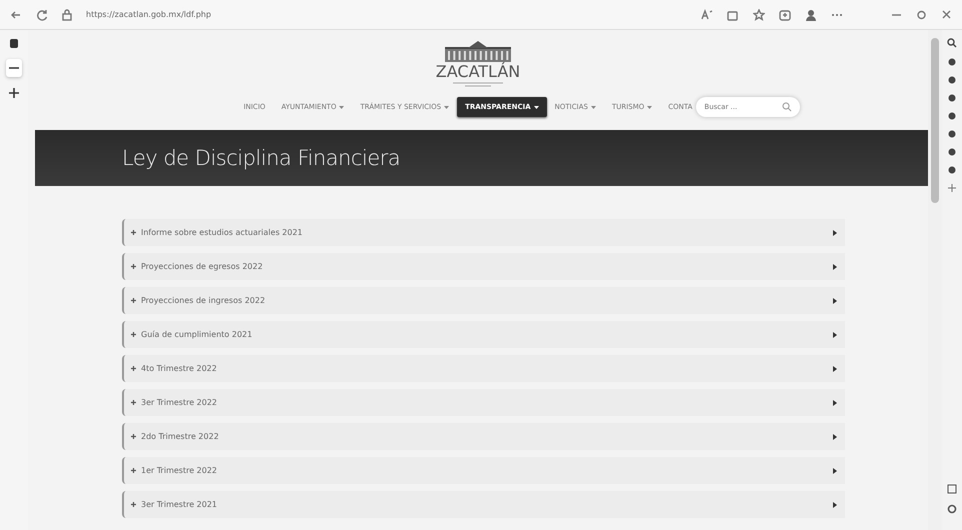 This screenshot has width=962, height=530. What do you see at coordinates (42, 14) in the screenshot?
I see `refresh-icon` at bounding box center [42, 14].